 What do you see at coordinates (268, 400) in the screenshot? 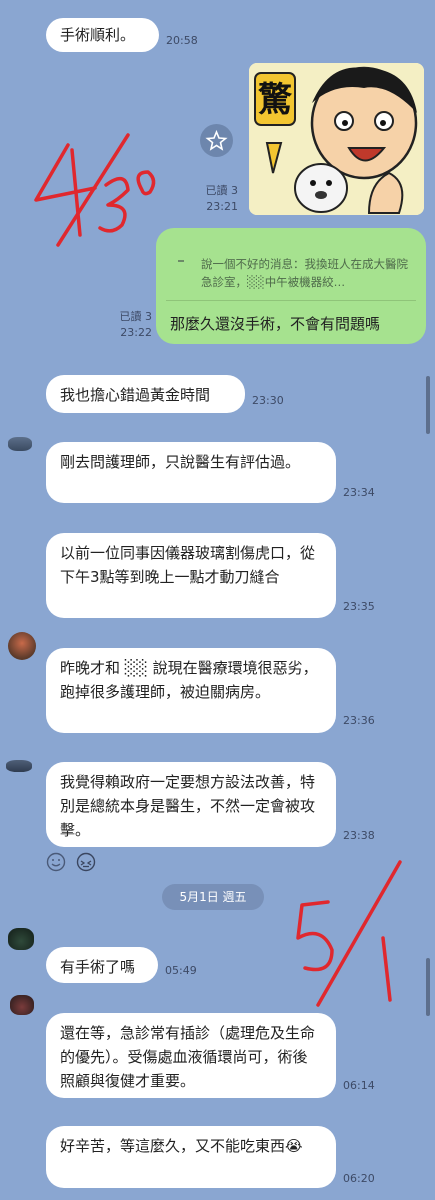
I see `message-time: 23:30` at bounding box center [268, 400].